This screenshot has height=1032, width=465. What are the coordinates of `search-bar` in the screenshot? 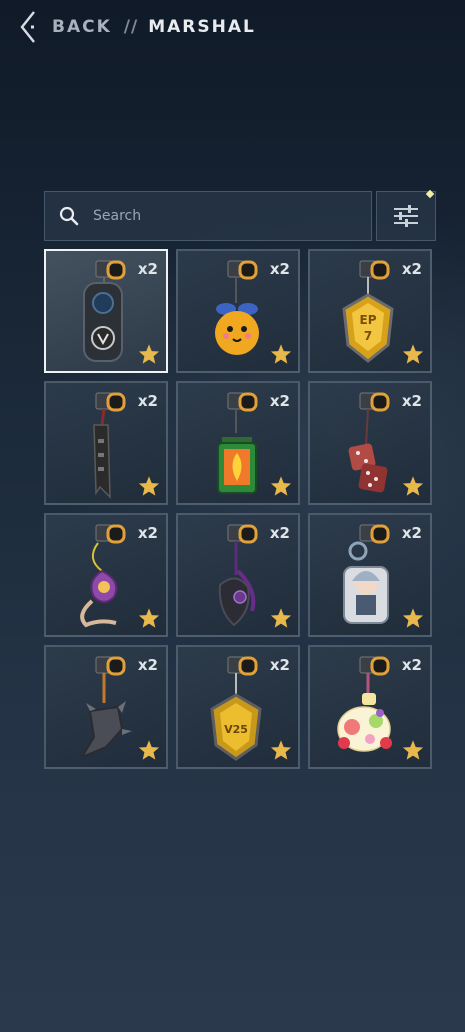 It's located at (208, 216).